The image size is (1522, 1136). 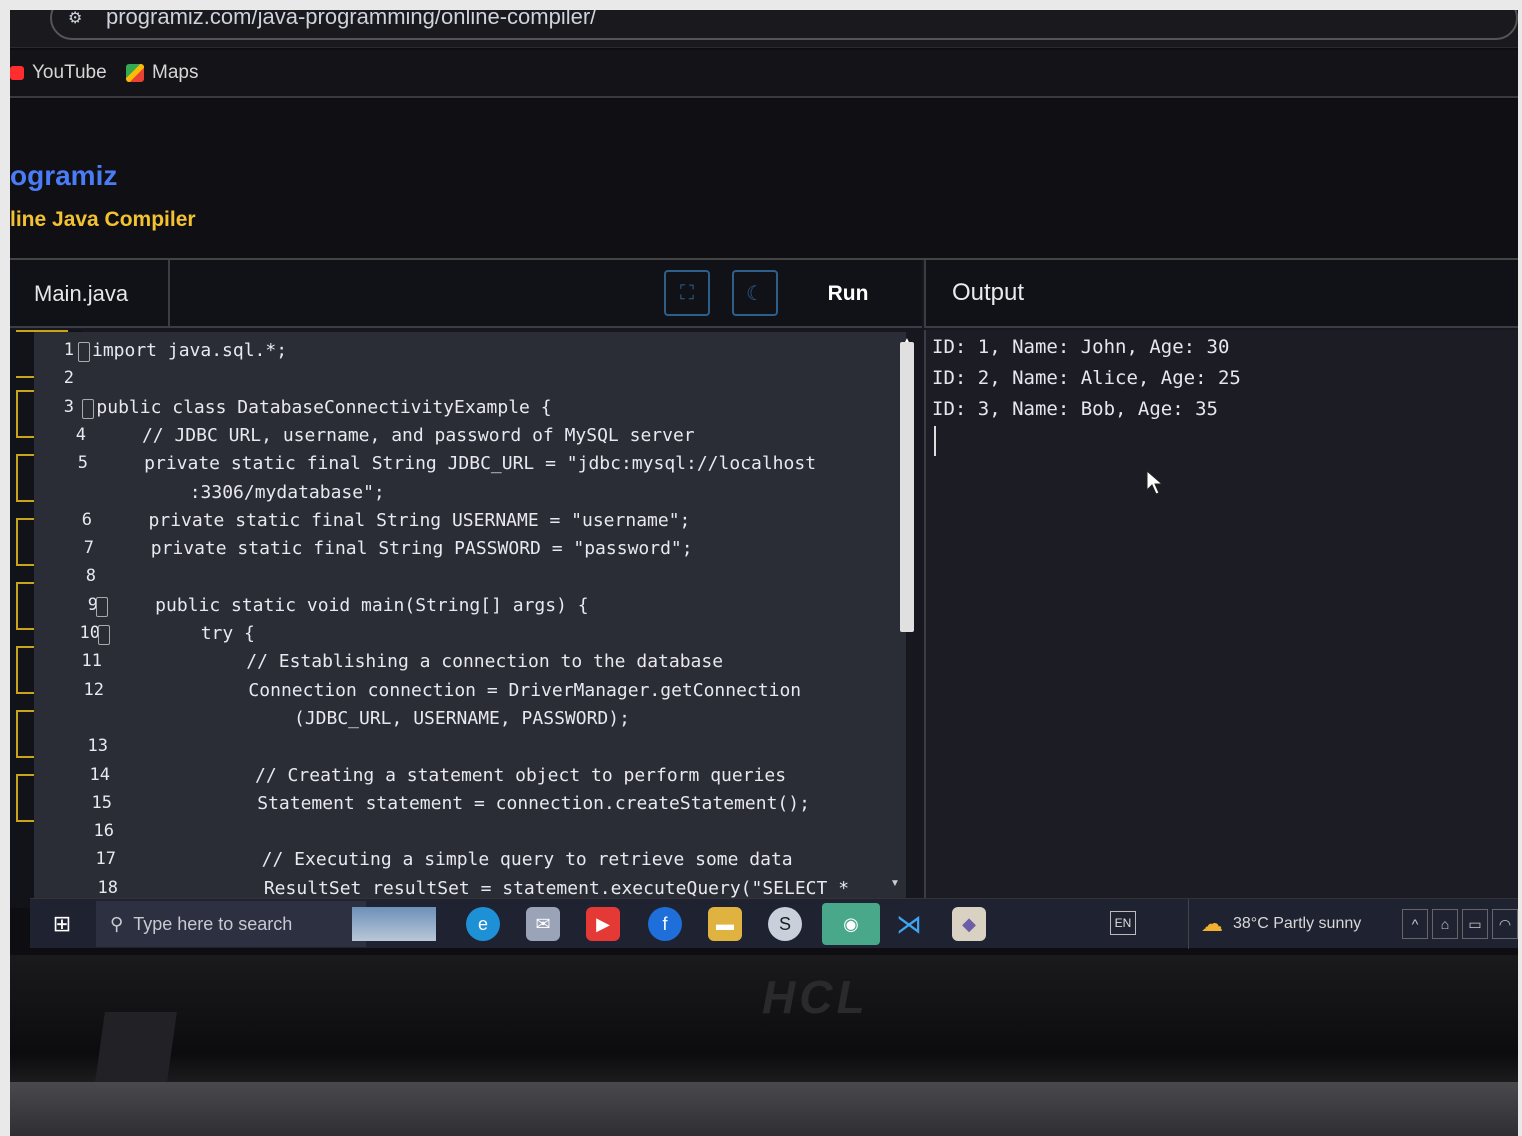 What do you see at coordinates (909, 924) in the screenshot?
I see `vscode-icon: ⋊` at bounding box center [909, 924].